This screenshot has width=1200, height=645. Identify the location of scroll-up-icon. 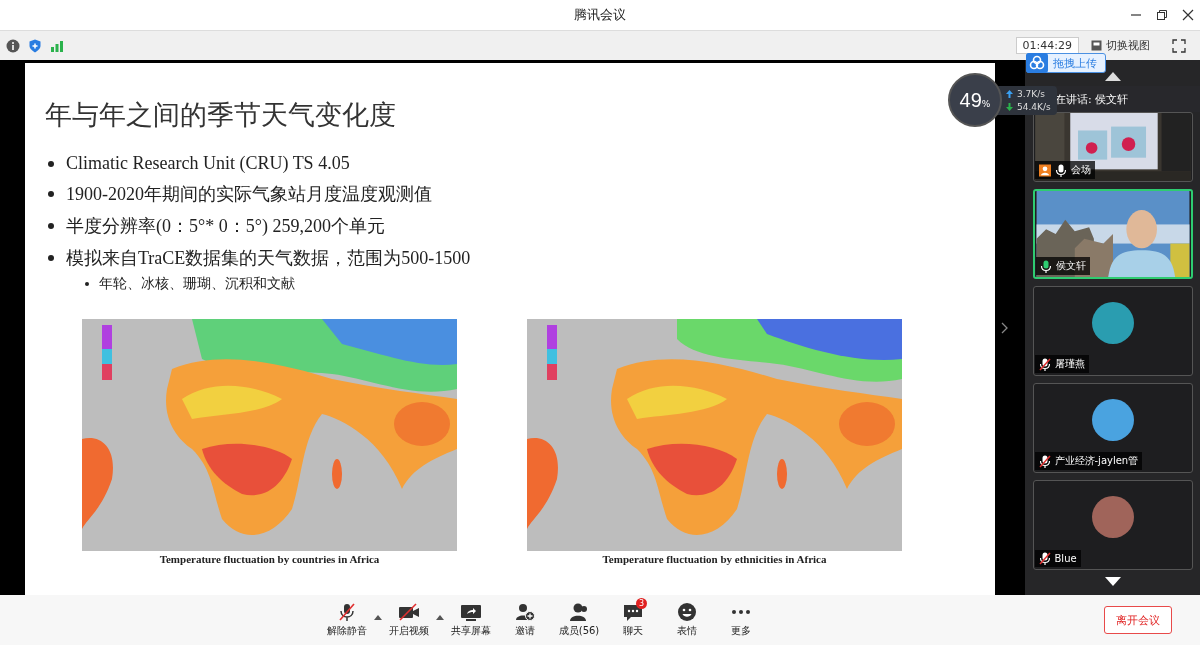
(1112, 76).